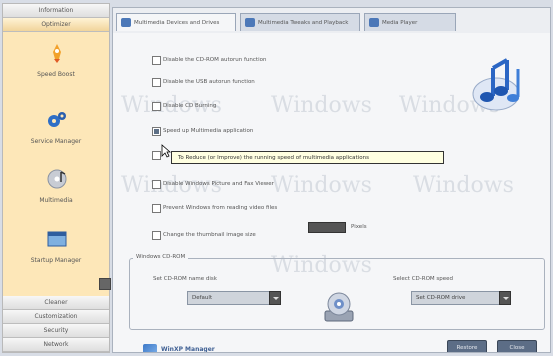  Describe the element at coordinates (190, 106) in the screenshot. I see `option-label: Disable CD Burning` at that location.